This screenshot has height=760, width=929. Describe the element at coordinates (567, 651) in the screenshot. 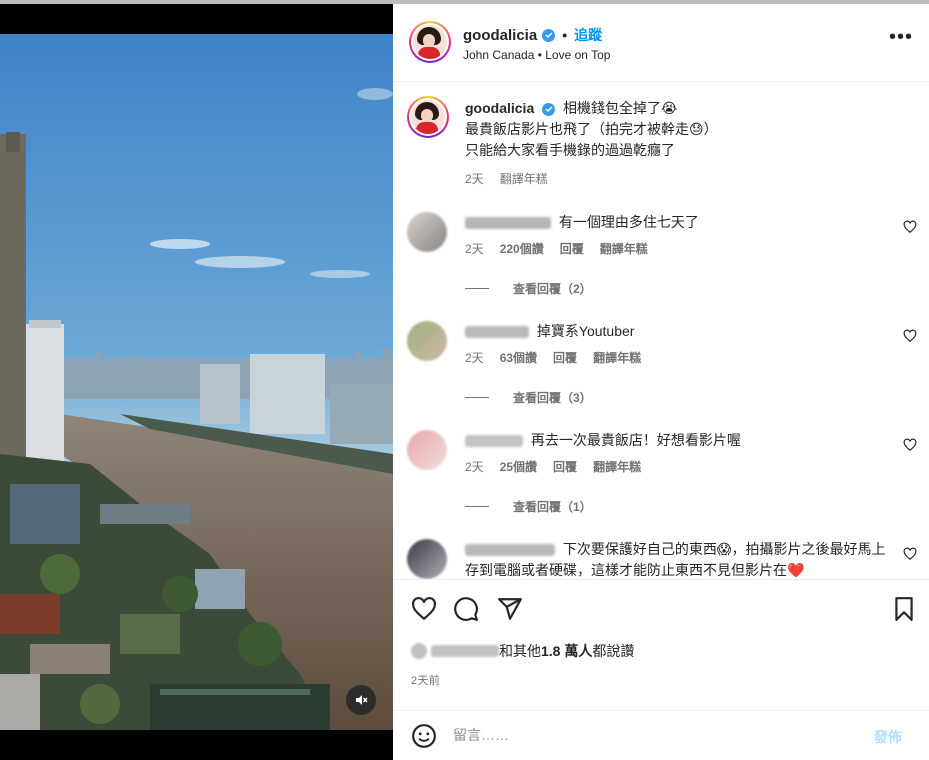

I see `likes-count: 1.8 萬人` at that location.